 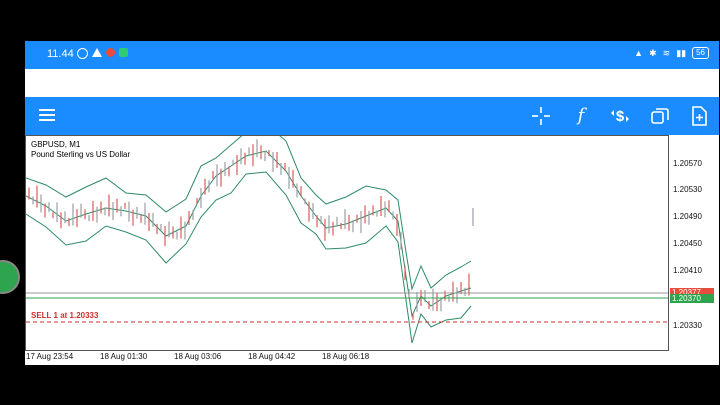 I want to click on notification-icons, so click(x=102, y=53).